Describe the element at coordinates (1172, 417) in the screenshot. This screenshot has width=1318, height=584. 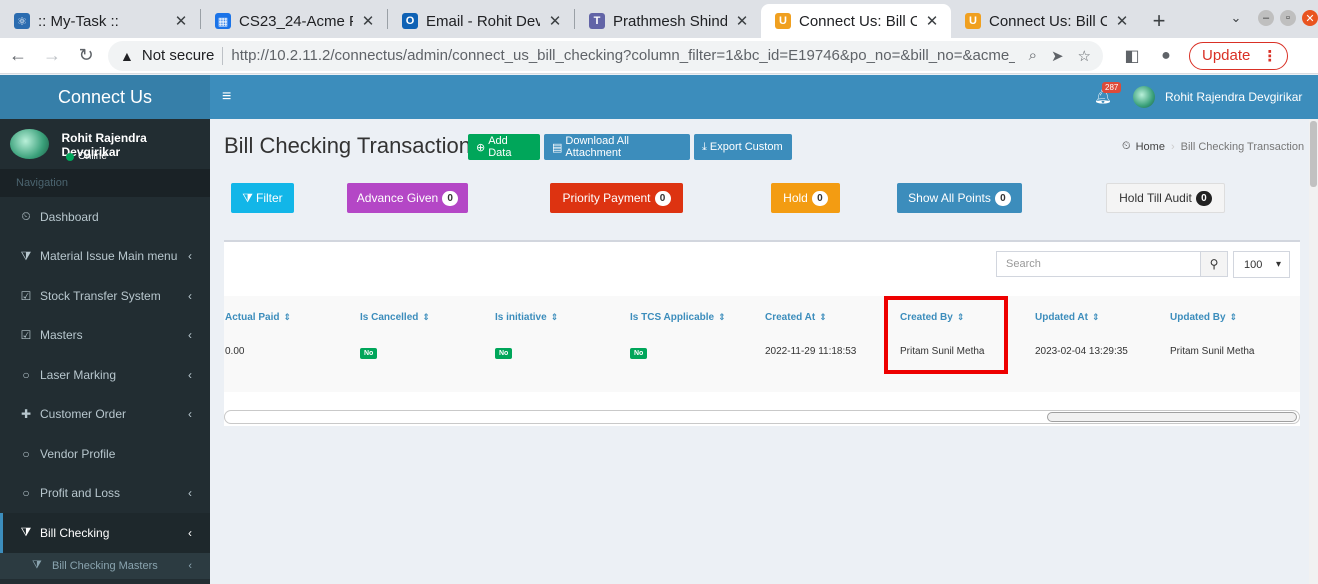
I see `horizontal-scrollbar-thumb` at that location.